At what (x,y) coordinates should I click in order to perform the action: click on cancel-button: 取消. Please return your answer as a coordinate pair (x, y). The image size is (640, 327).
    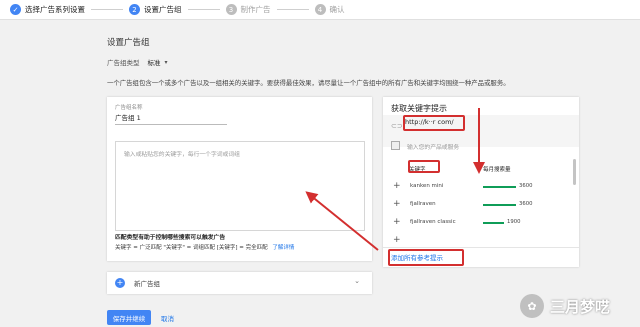
    Looking at the image, I should click on (167, 318).